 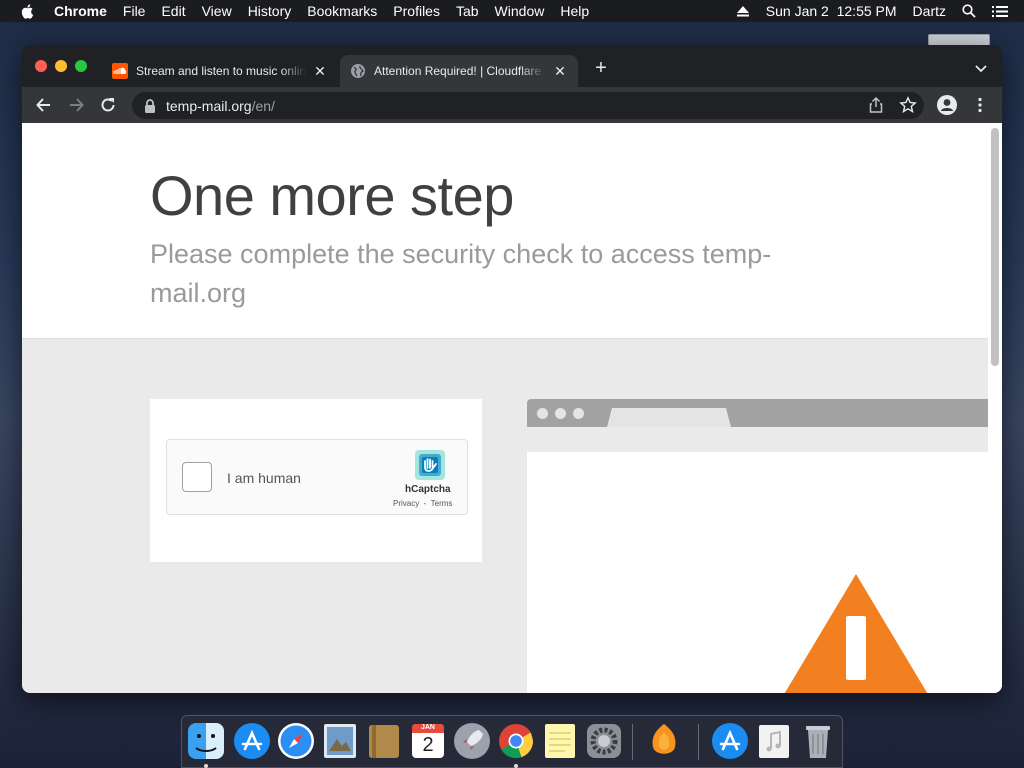 I want to click on menubar-user: Dartz, so click(x=929, y=11).